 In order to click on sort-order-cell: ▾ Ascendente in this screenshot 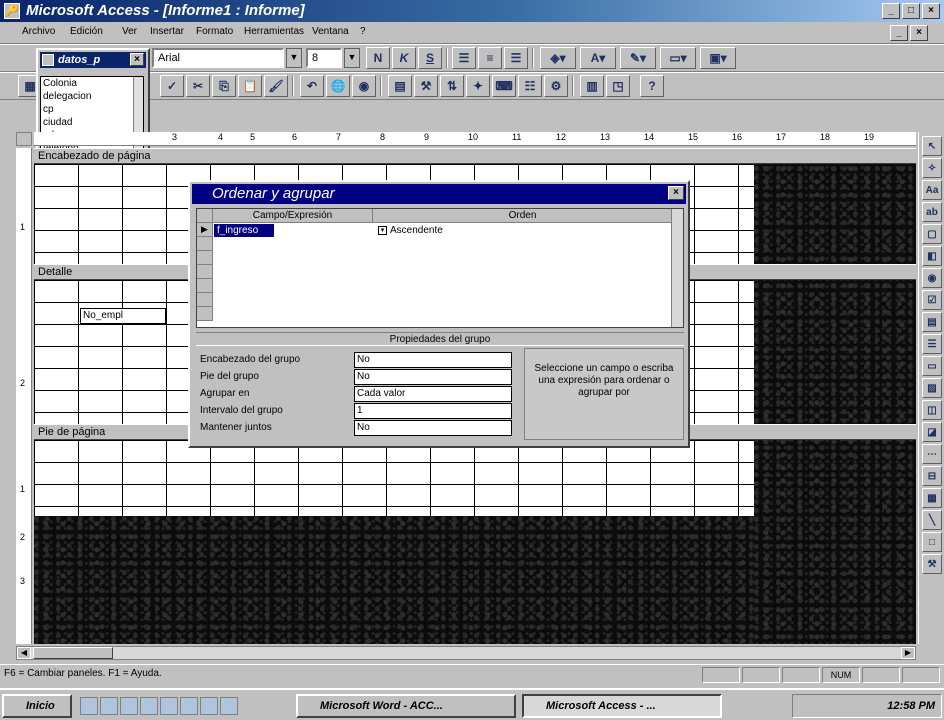, I will do `click(520, 231)`.